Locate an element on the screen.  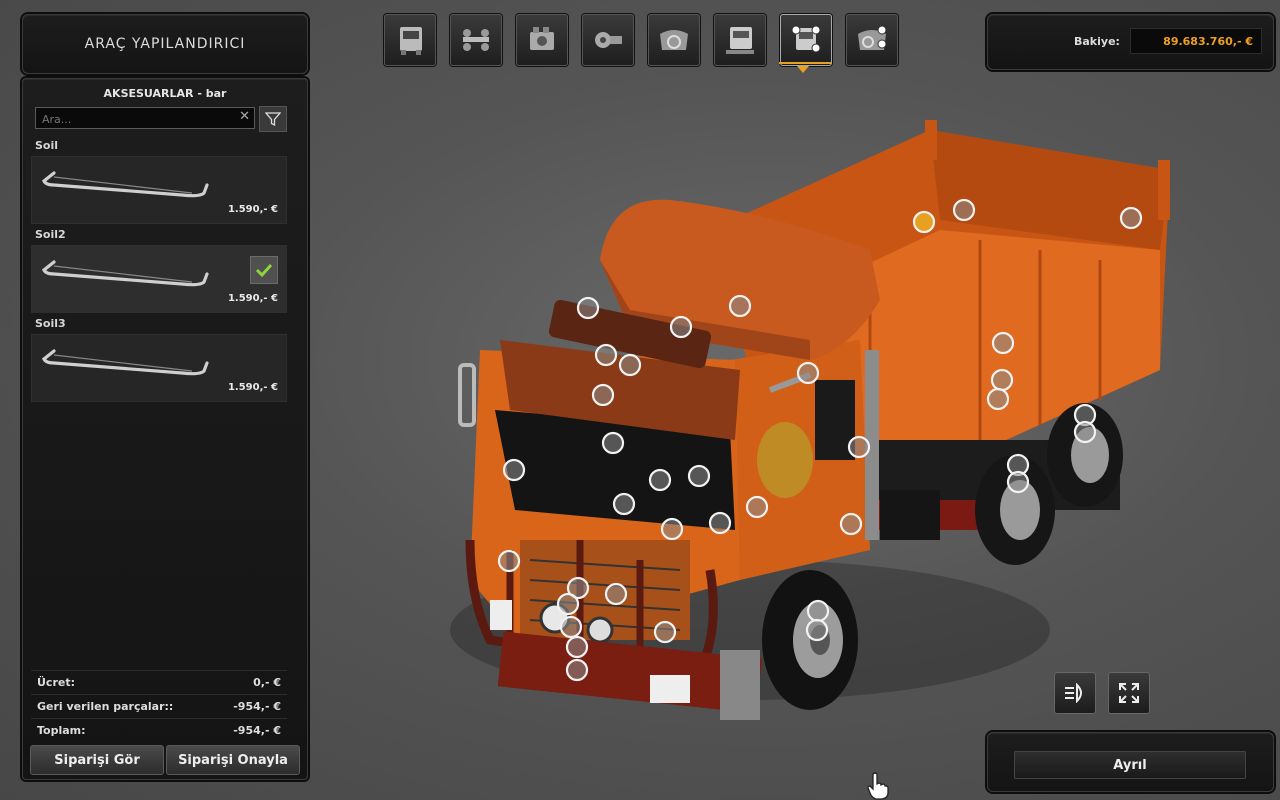
headlight-icon is located at coordinates (1073, 693).